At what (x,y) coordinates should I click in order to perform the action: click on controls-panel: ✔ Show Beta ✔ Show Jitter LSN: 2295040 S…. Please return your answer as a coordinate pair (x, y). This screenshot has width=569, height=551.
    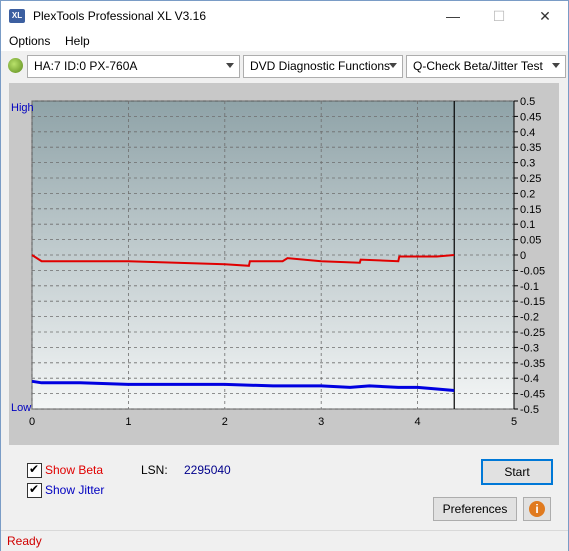
    Looking at the image, I should click on (284, 489).